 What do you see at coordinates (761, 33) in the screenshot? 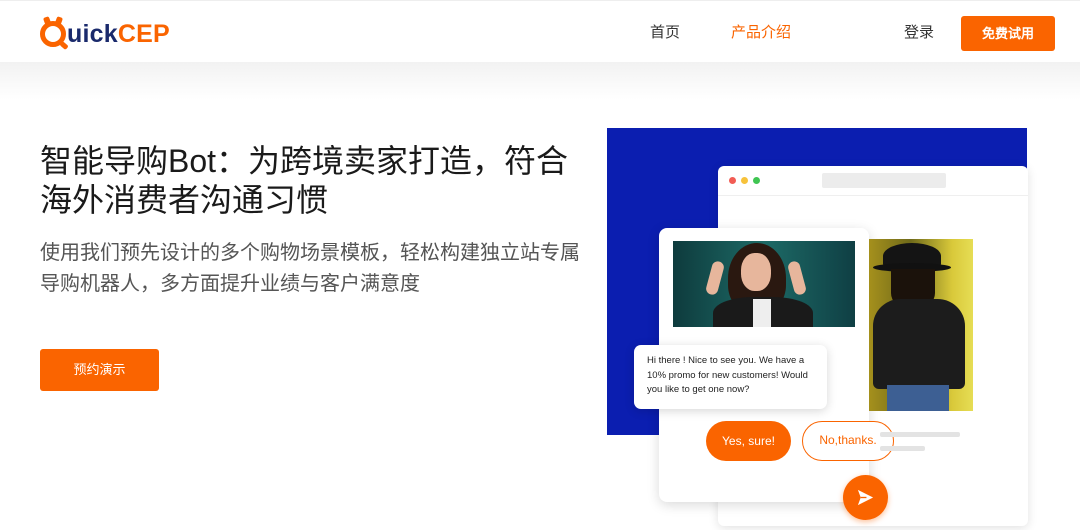
I see `nav-products: 产品介绍` at bounding box center [761, 33].